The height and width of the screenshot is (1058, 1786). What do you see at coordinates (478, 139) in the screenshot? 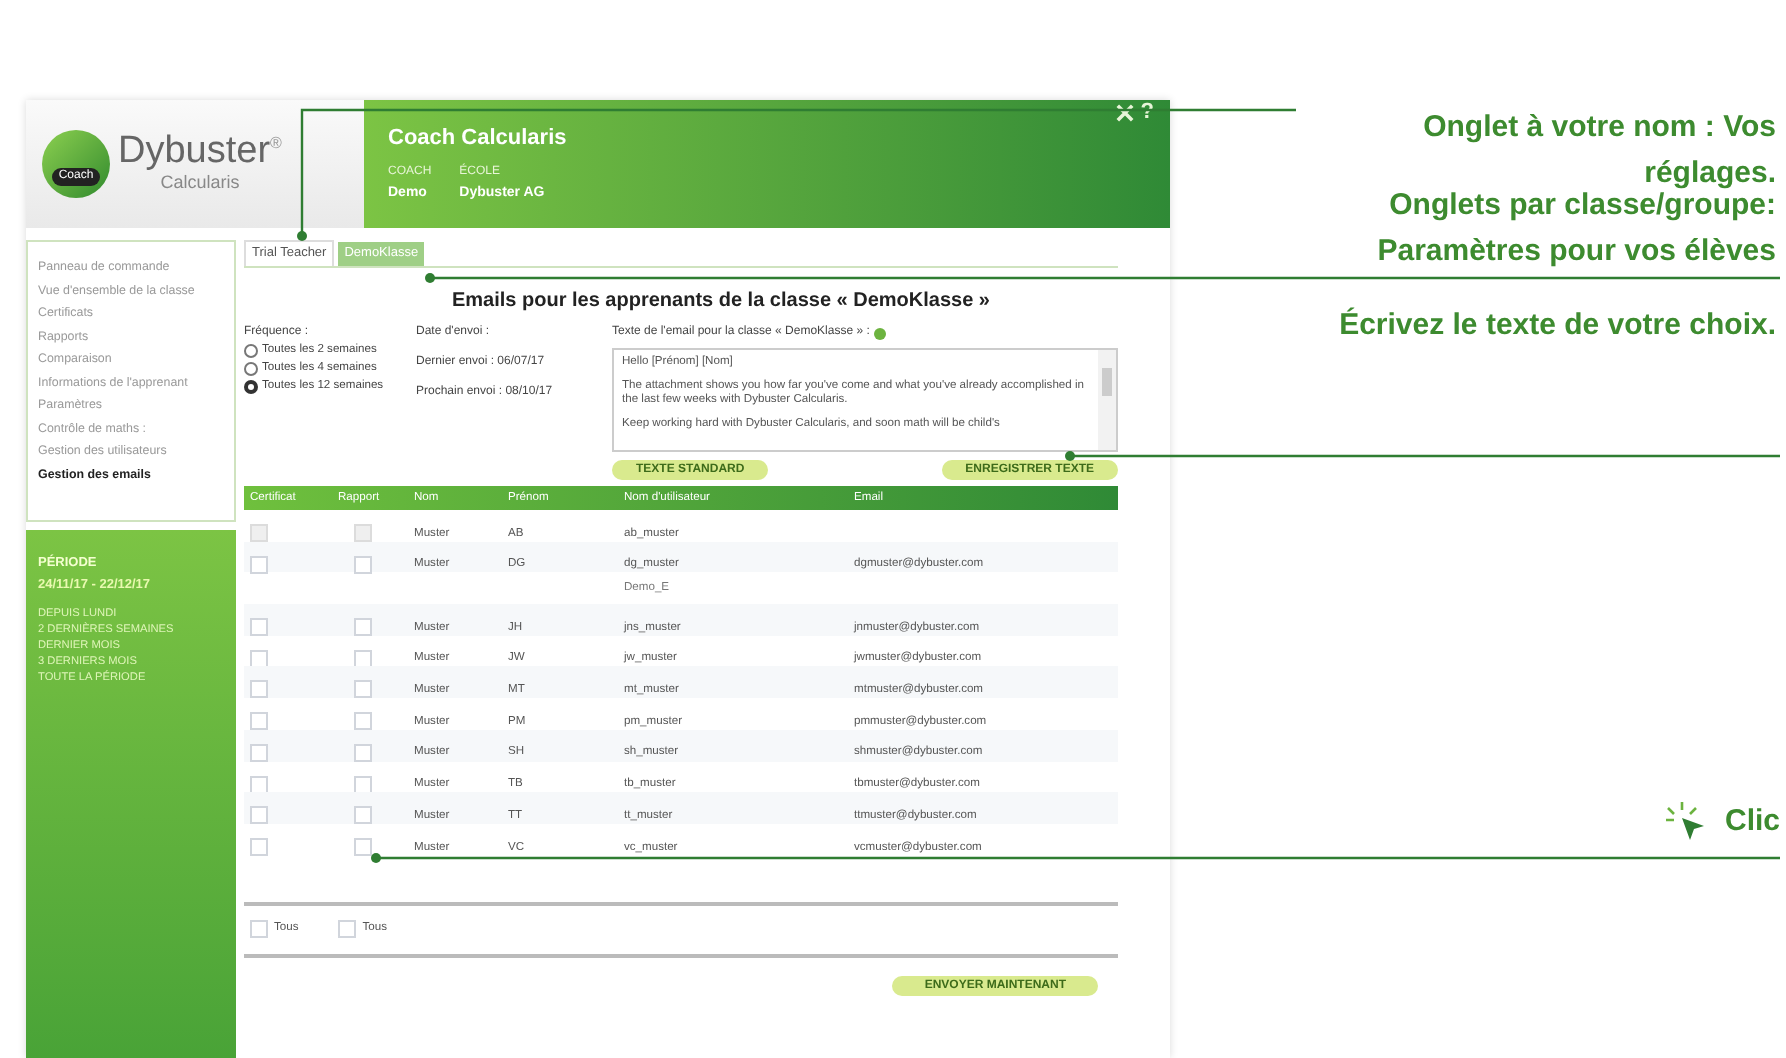
I see `header-title: Coach Calcularis` at bounding box center [478, 139].